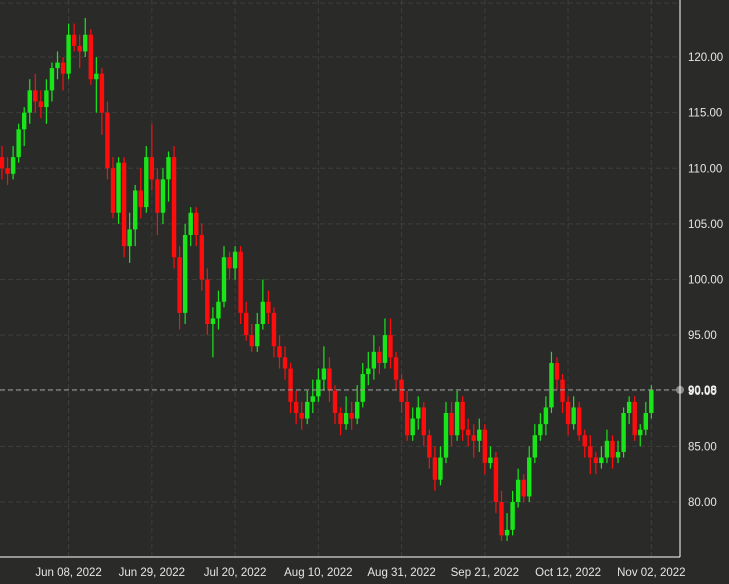  Describe the element at coordinates (152, 573) in the screenshot. I see `x-tick-label: Jun 29, 2022` at that location.